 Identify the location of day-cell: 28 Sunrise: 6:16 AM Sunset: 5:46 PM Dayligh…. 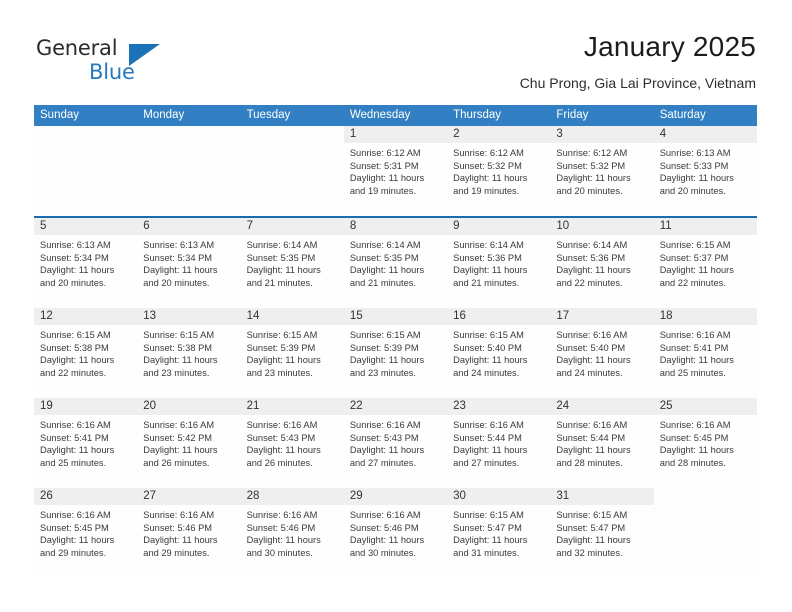
(292, 533).